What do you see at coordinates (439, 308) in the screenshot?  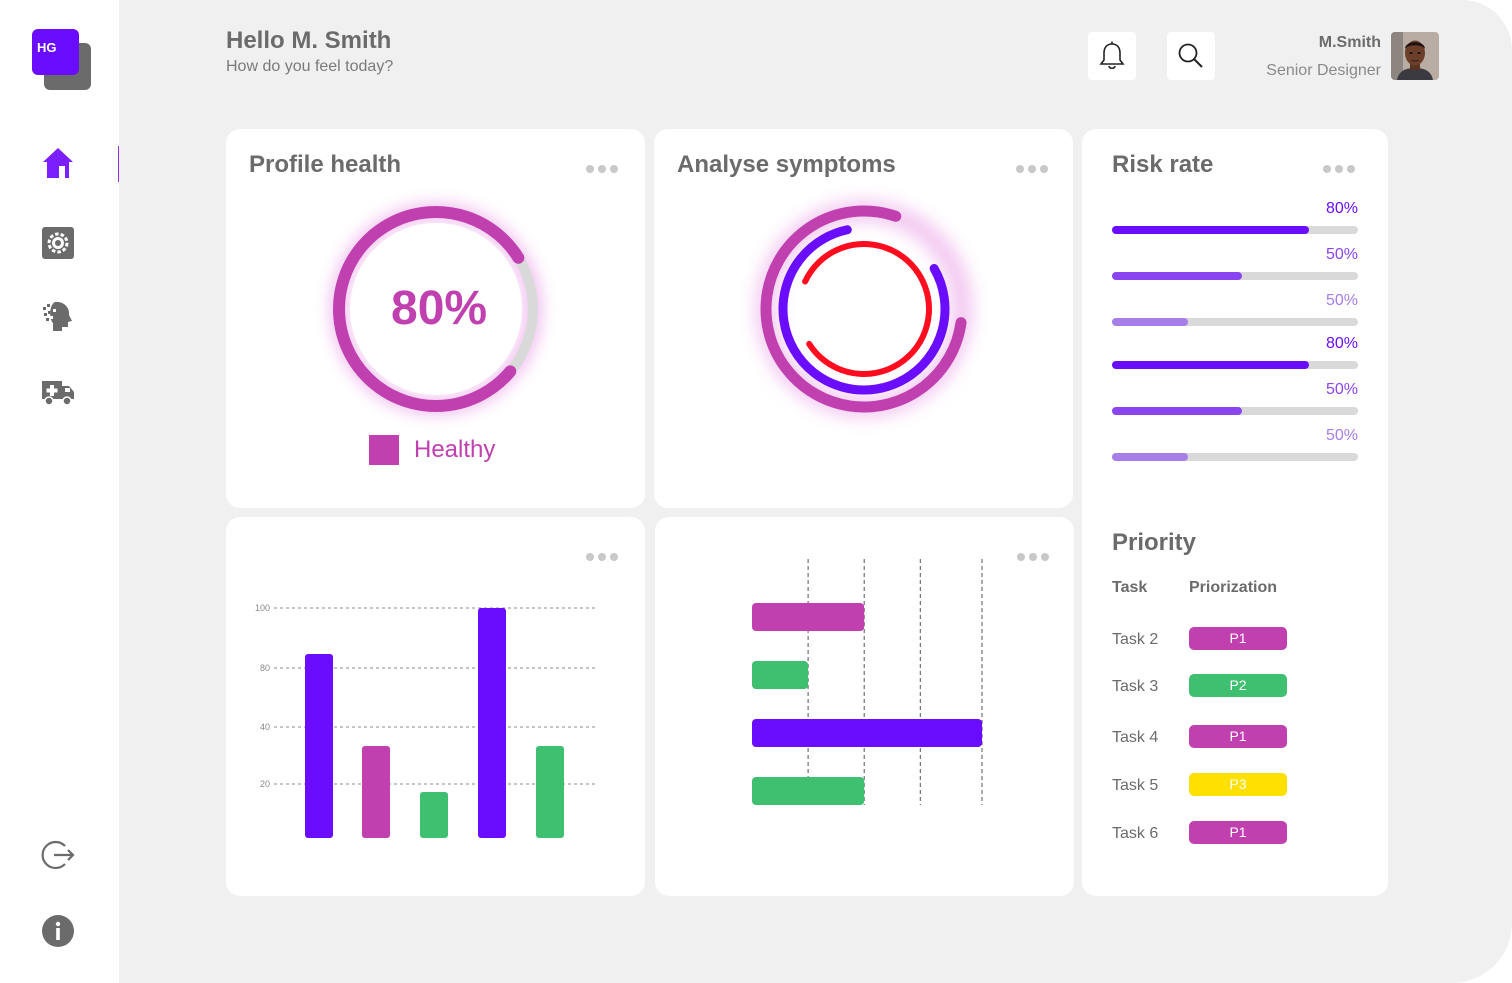 I see `health-percent: 80%` at bounding box center [439, 308].